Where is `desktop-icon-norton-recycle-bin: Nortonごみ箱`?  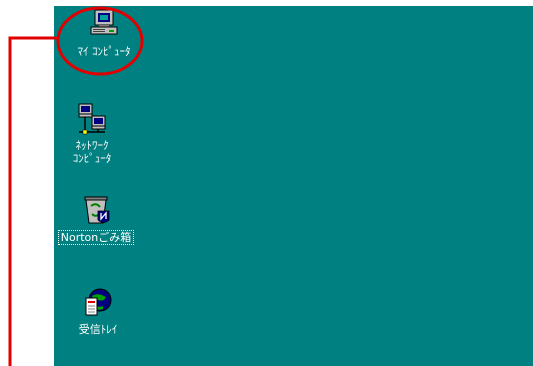 desktop-icon-norton-recycle-bin: Nortonごみ箱 is located at coordinates (96, 218).